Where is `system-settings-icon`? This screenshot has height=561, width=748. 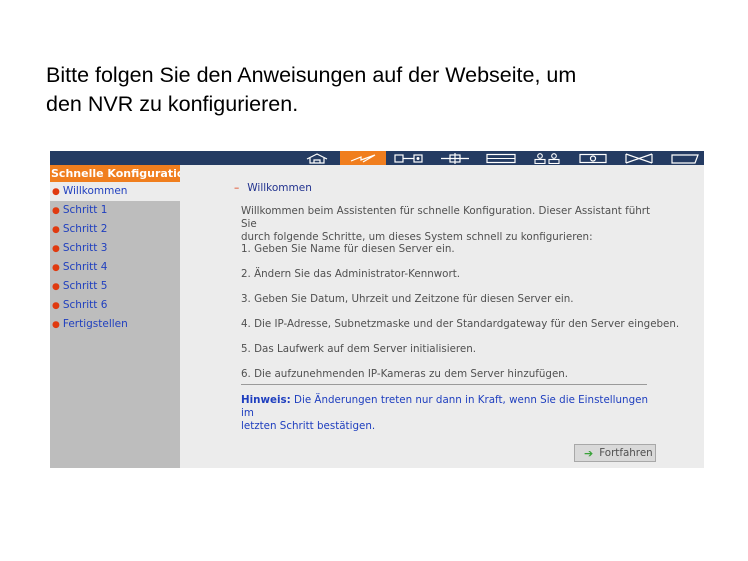
system-settings-icon is located at coordinates (409, 158).